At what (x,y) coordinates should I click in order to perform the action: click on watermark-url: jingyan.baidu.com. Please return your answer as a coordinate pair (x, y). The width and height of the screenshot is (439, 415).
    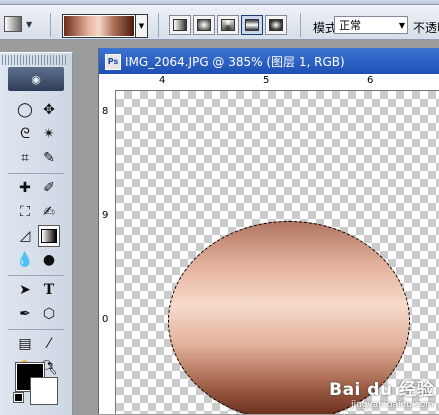
    Looking at the image, I should click on (392, 405).